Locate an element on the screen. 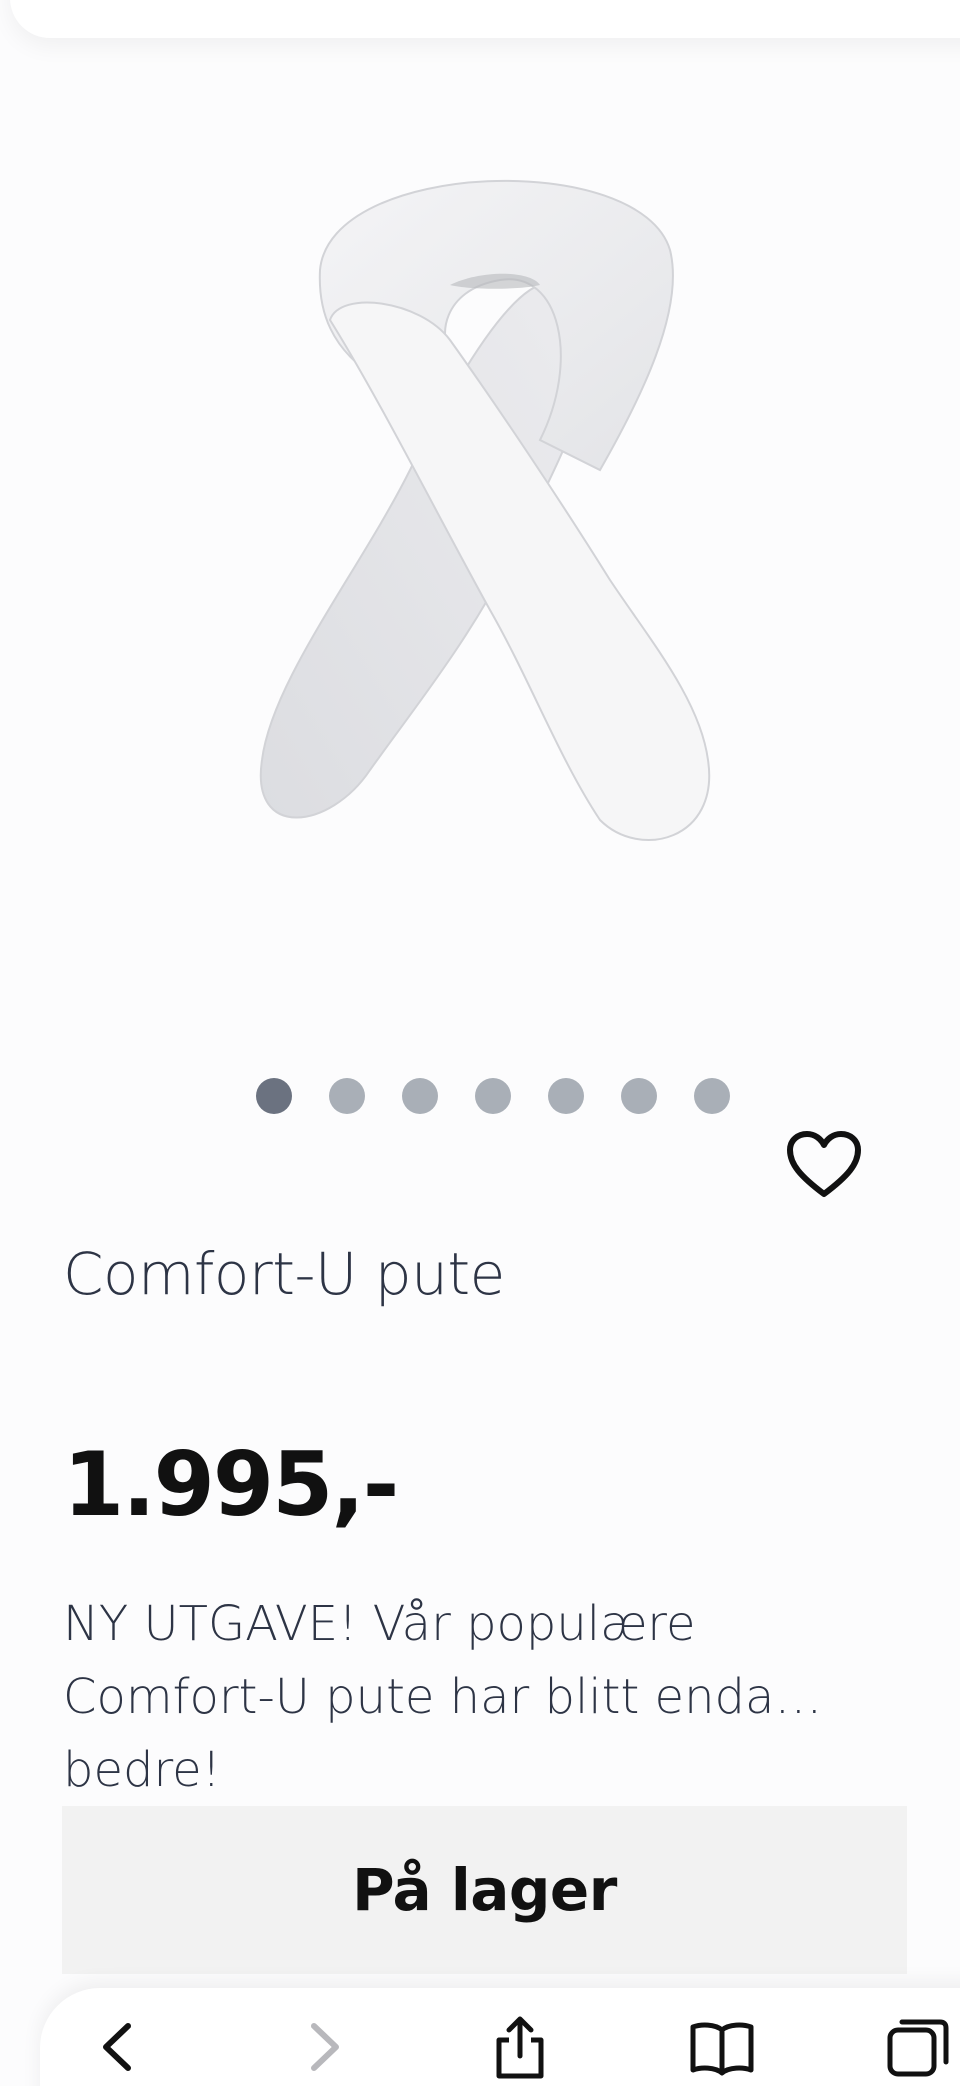  stock-status-button: På lager is located at coordinates (484, 1890).